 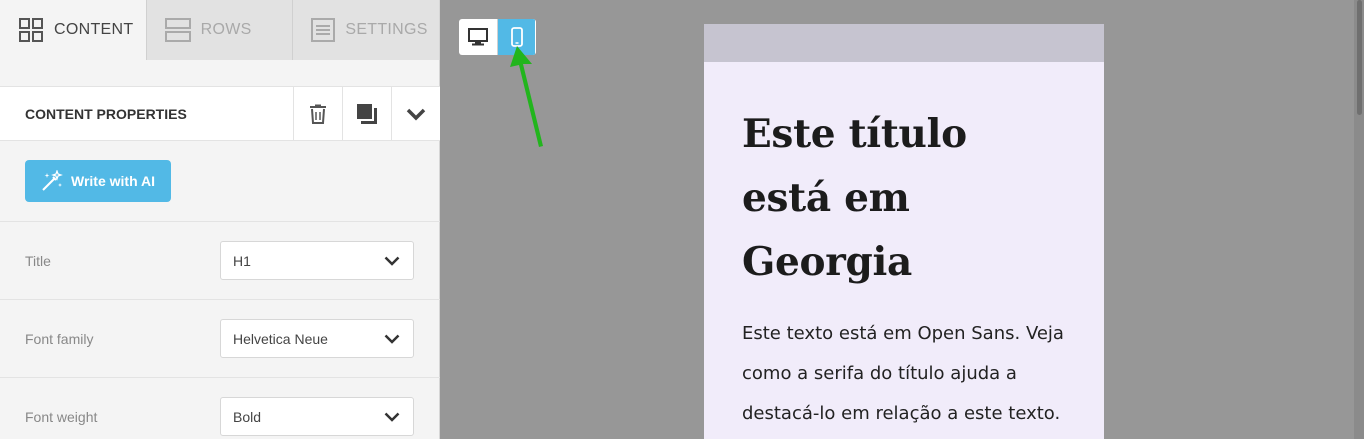 What do you see at coordinates (317, 260) in the screenshot?
I see `title-select: H1` at bounding box center [317, 260].